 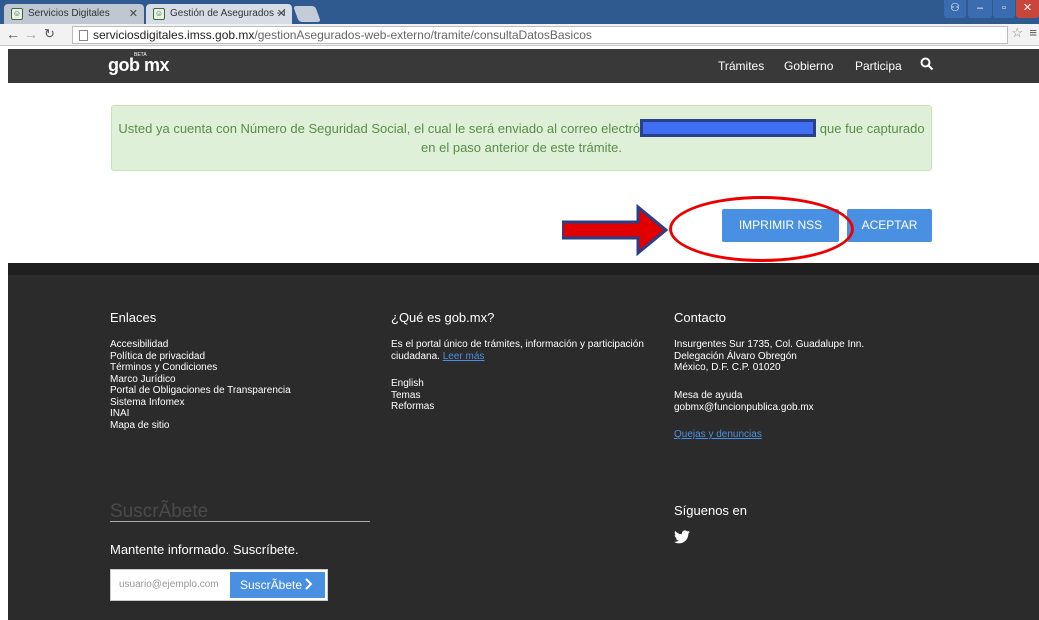 What do you see at coordinates (140, 55) in the screenshot?
I see `beta-badge: BETA` at bounding box center [140, 55].